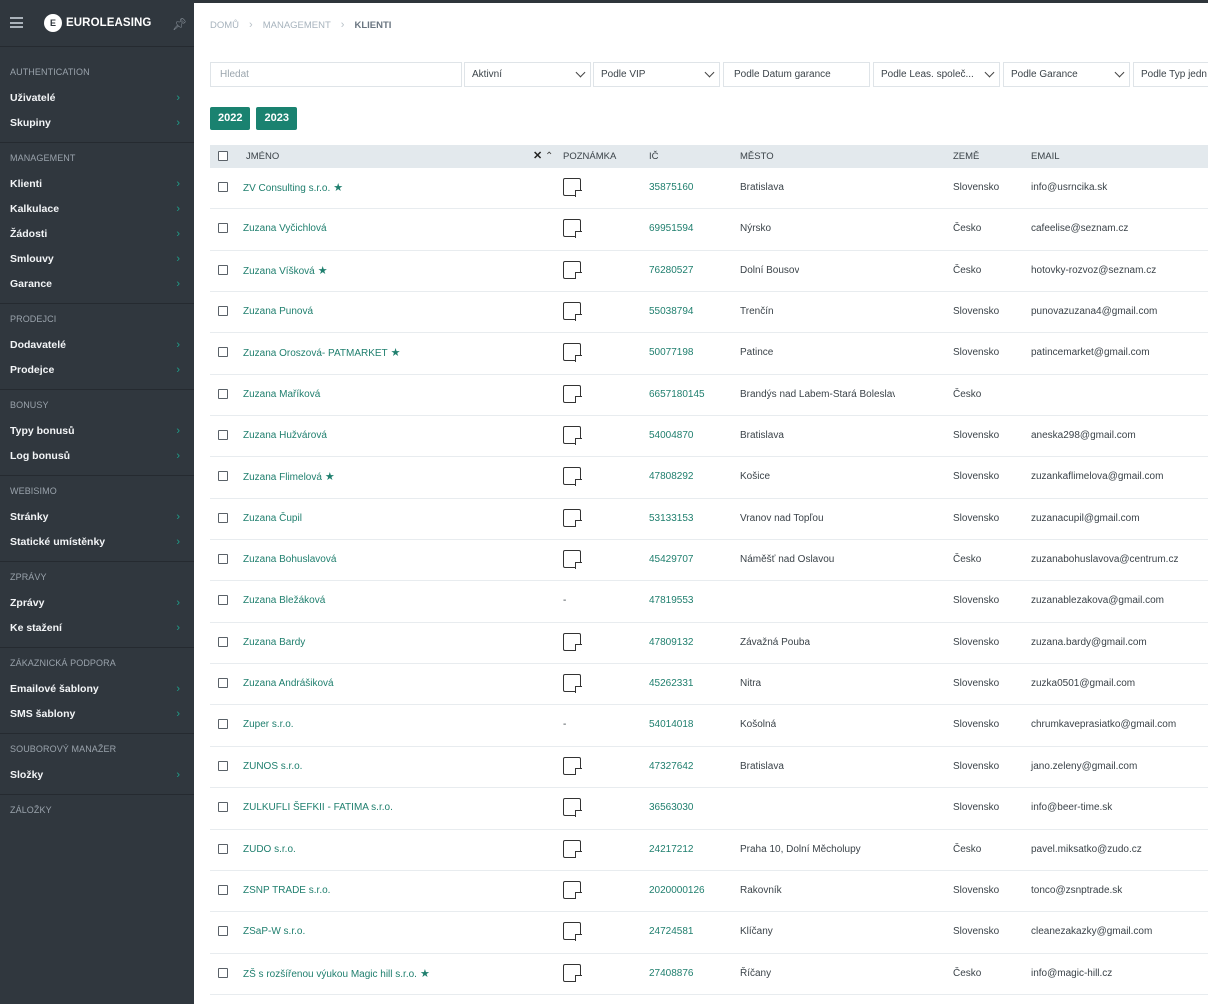  I want to click on client-name-link: ZUDO s.r.o., so click(269, 850).